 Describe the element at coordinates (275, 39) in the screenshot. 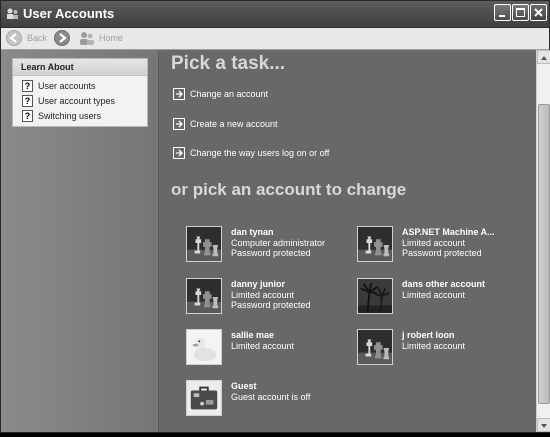

I see `navigation-toolbar: Back Home` at that location.